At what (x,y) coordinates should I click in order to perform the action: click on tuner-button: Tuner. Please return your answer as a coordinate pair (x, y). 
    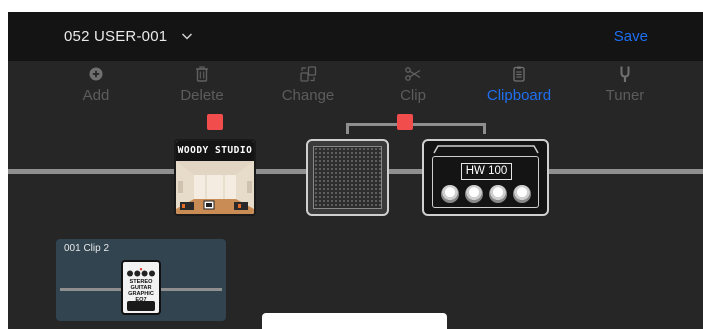
    Looking at the image, I should click on (625, 84).